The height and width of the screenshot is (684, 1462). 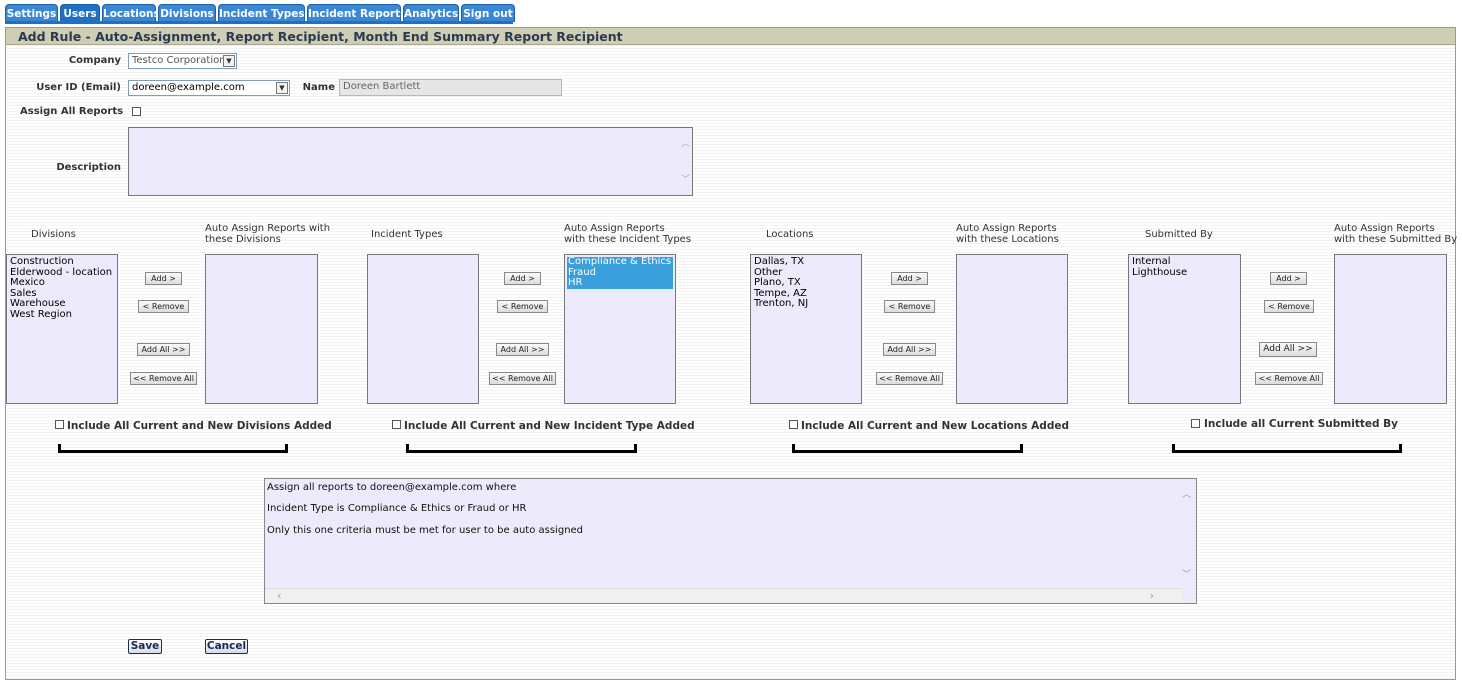 What do you see at coordinates (1288, 349) in the screenshot?
I see `submitted-by-add-all-button: Add All >>` at bounding box center [1288, 349].